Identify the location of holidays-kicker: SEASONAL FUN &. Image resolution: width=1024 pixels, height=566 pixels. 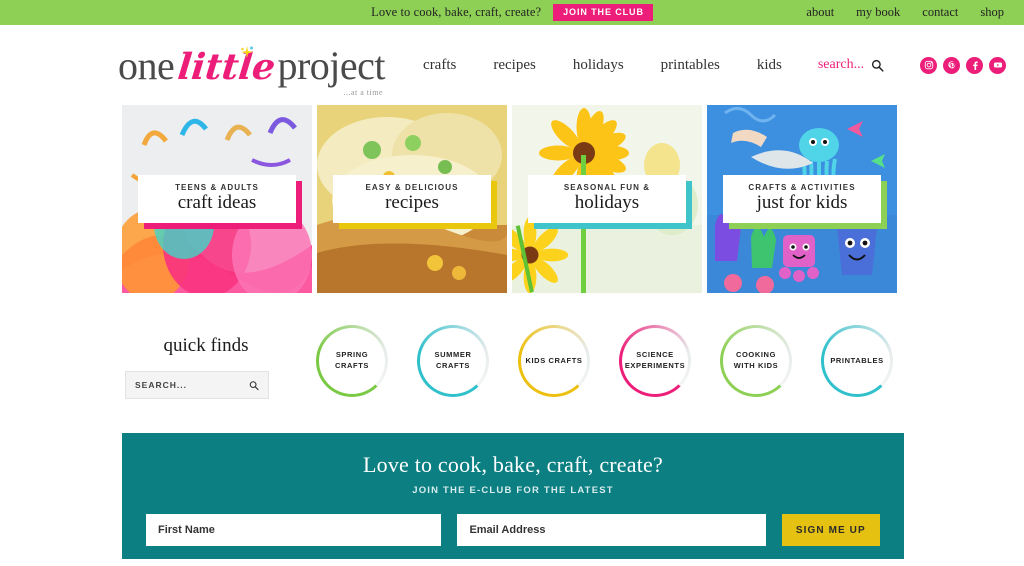
(607, 187).